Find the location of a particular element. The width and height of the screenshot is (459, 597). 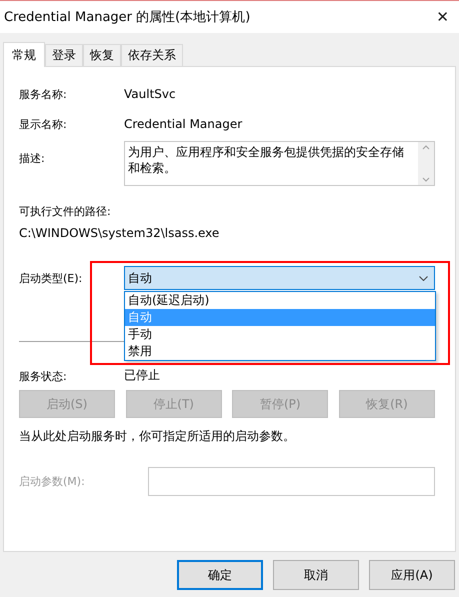

start-params-field is located at coordinates (291, 481).